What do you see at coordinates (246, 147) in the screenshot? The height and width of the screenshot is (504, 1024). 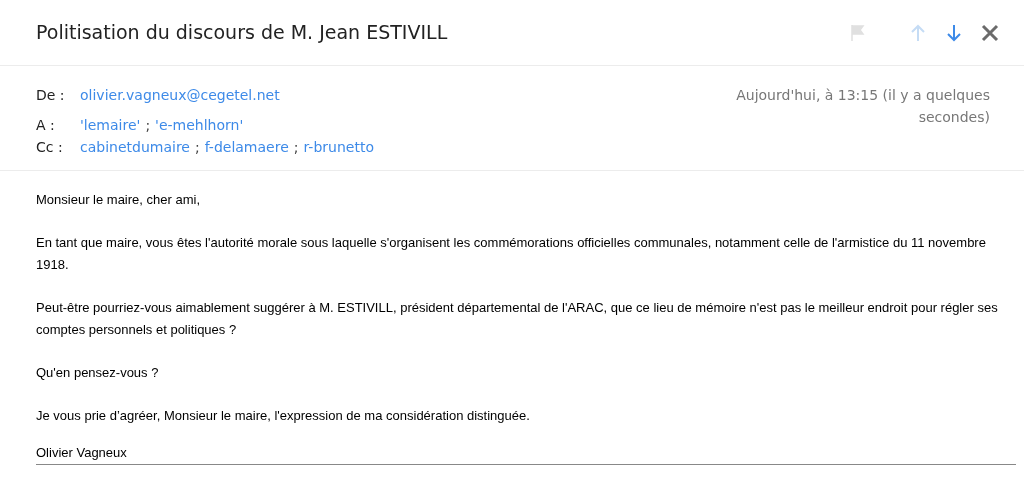 I see `recipient-link: f-delamaere` at bounding box center [246, 147].